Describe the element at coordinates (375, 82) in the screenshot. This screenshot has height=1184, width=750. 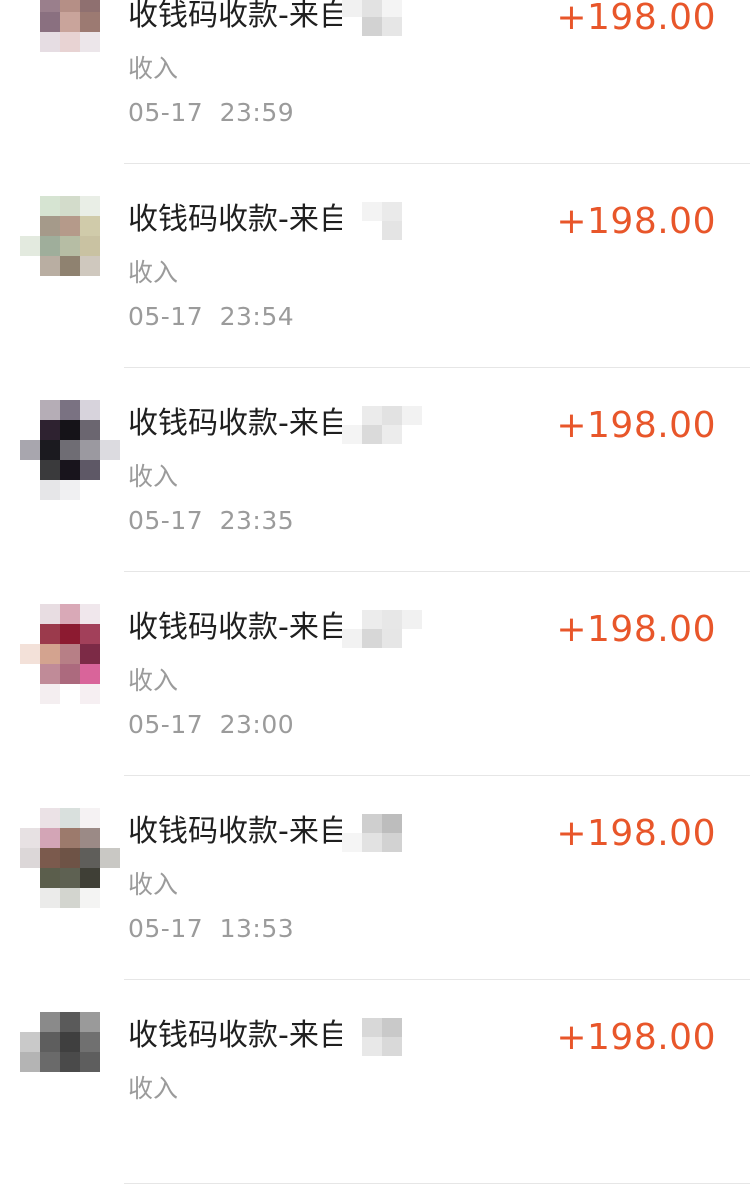
I see `transaction-row: 收钱码收款-来自 收入 05-17 23:59 +198.00` at that location.